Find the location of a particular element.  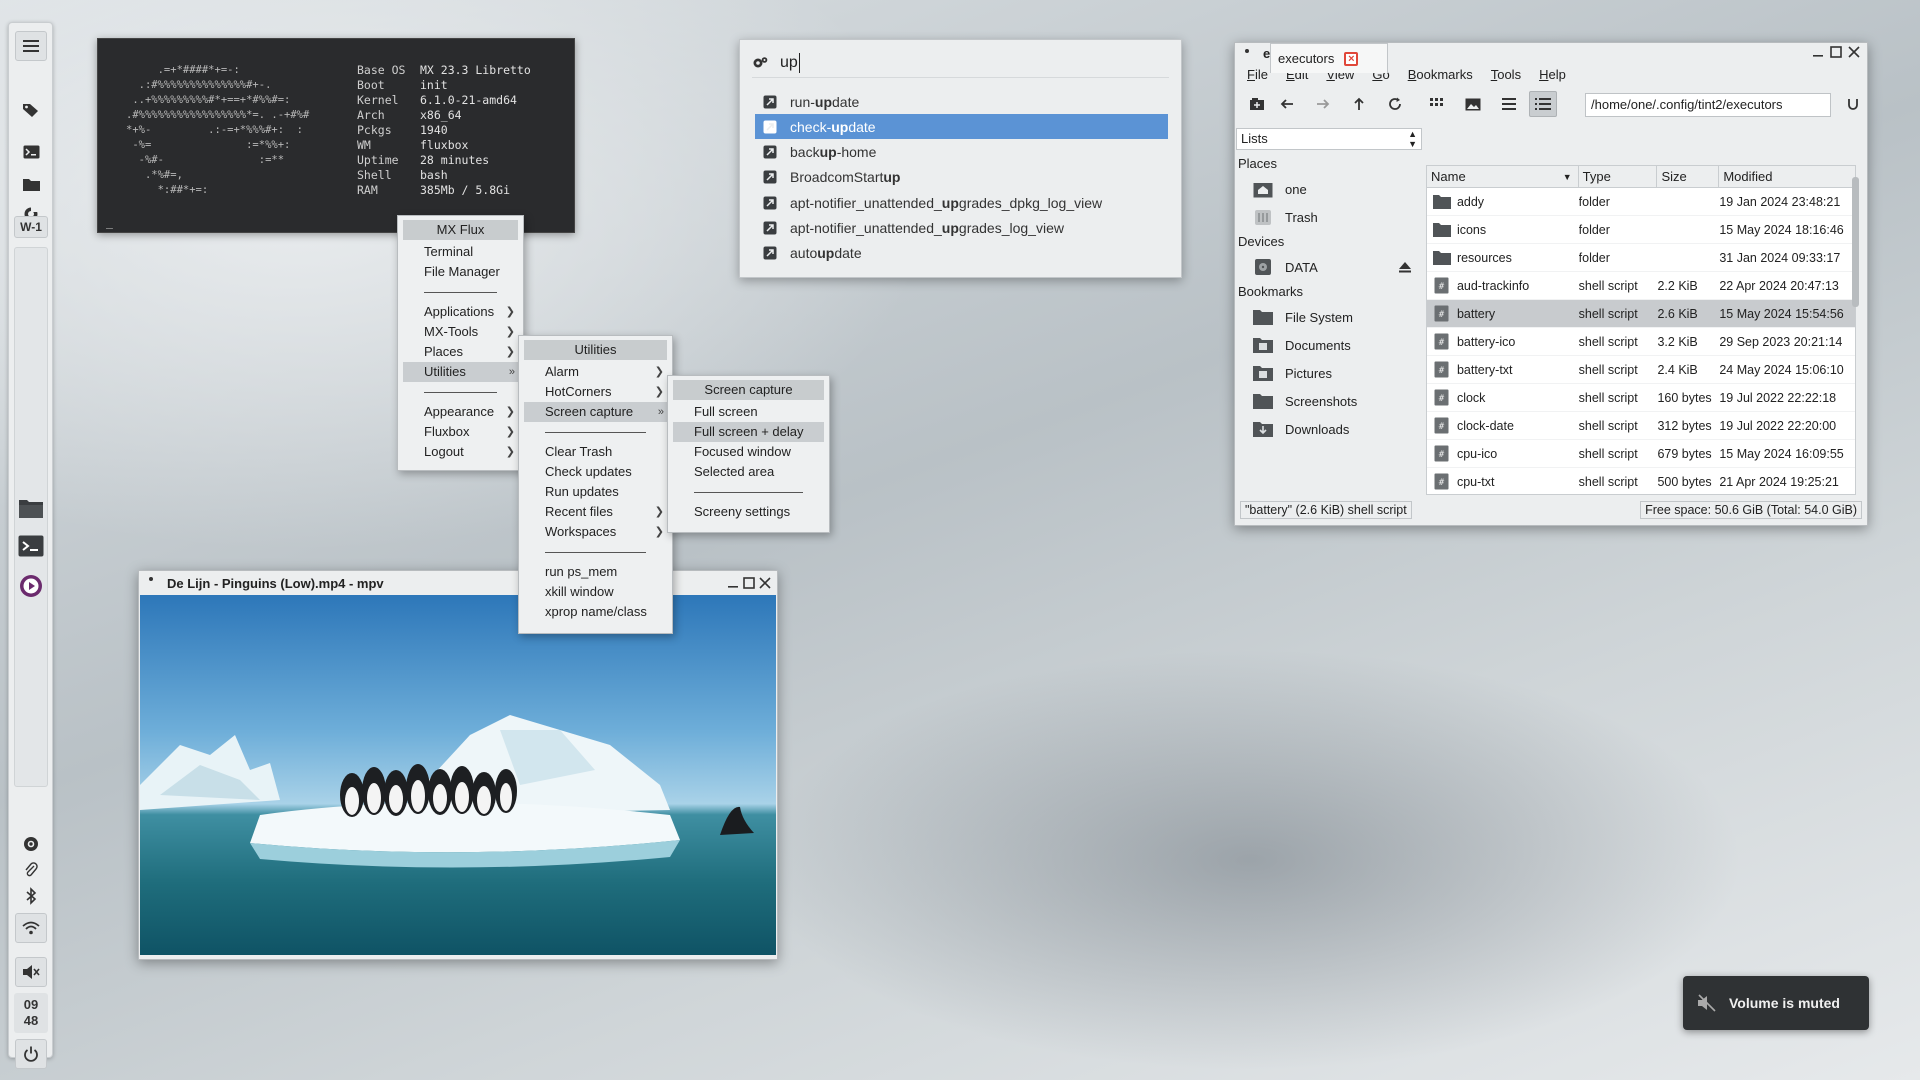

up-icon is located at coordinates (1359, 104).